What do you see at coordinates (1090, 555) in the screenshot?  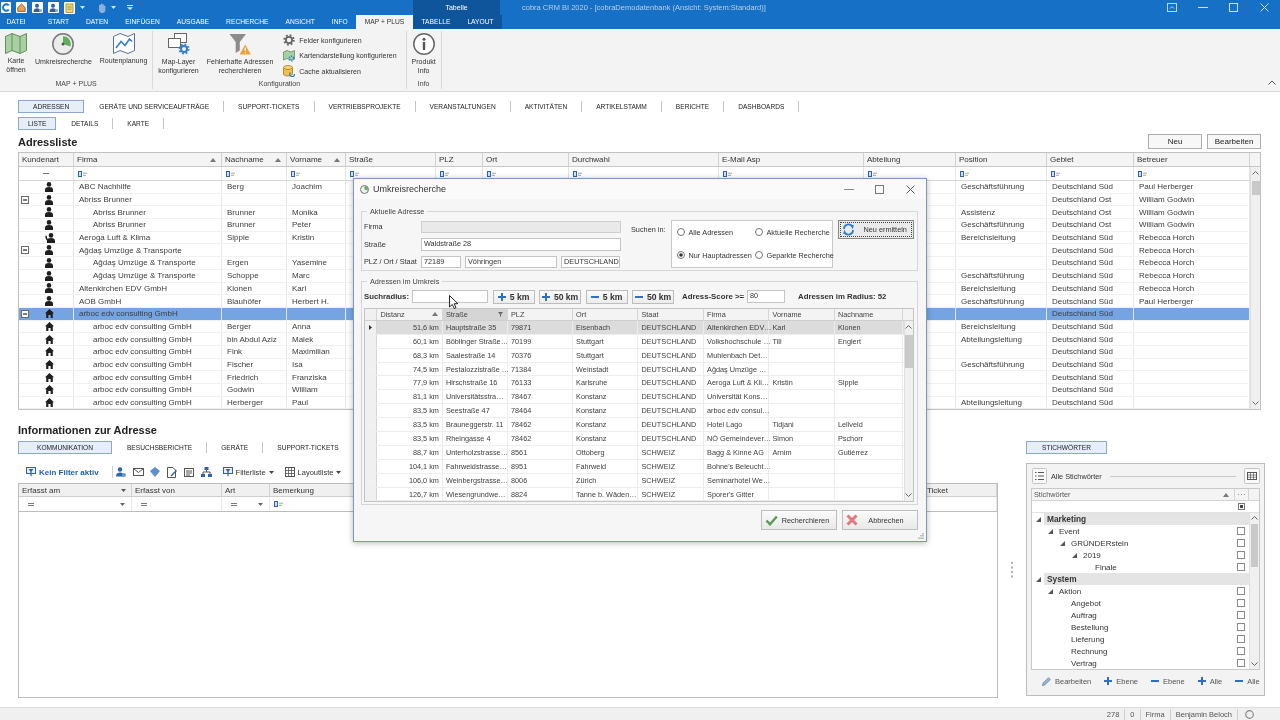 I see `tree-label: 2019` at bounding box center [1090, 555].